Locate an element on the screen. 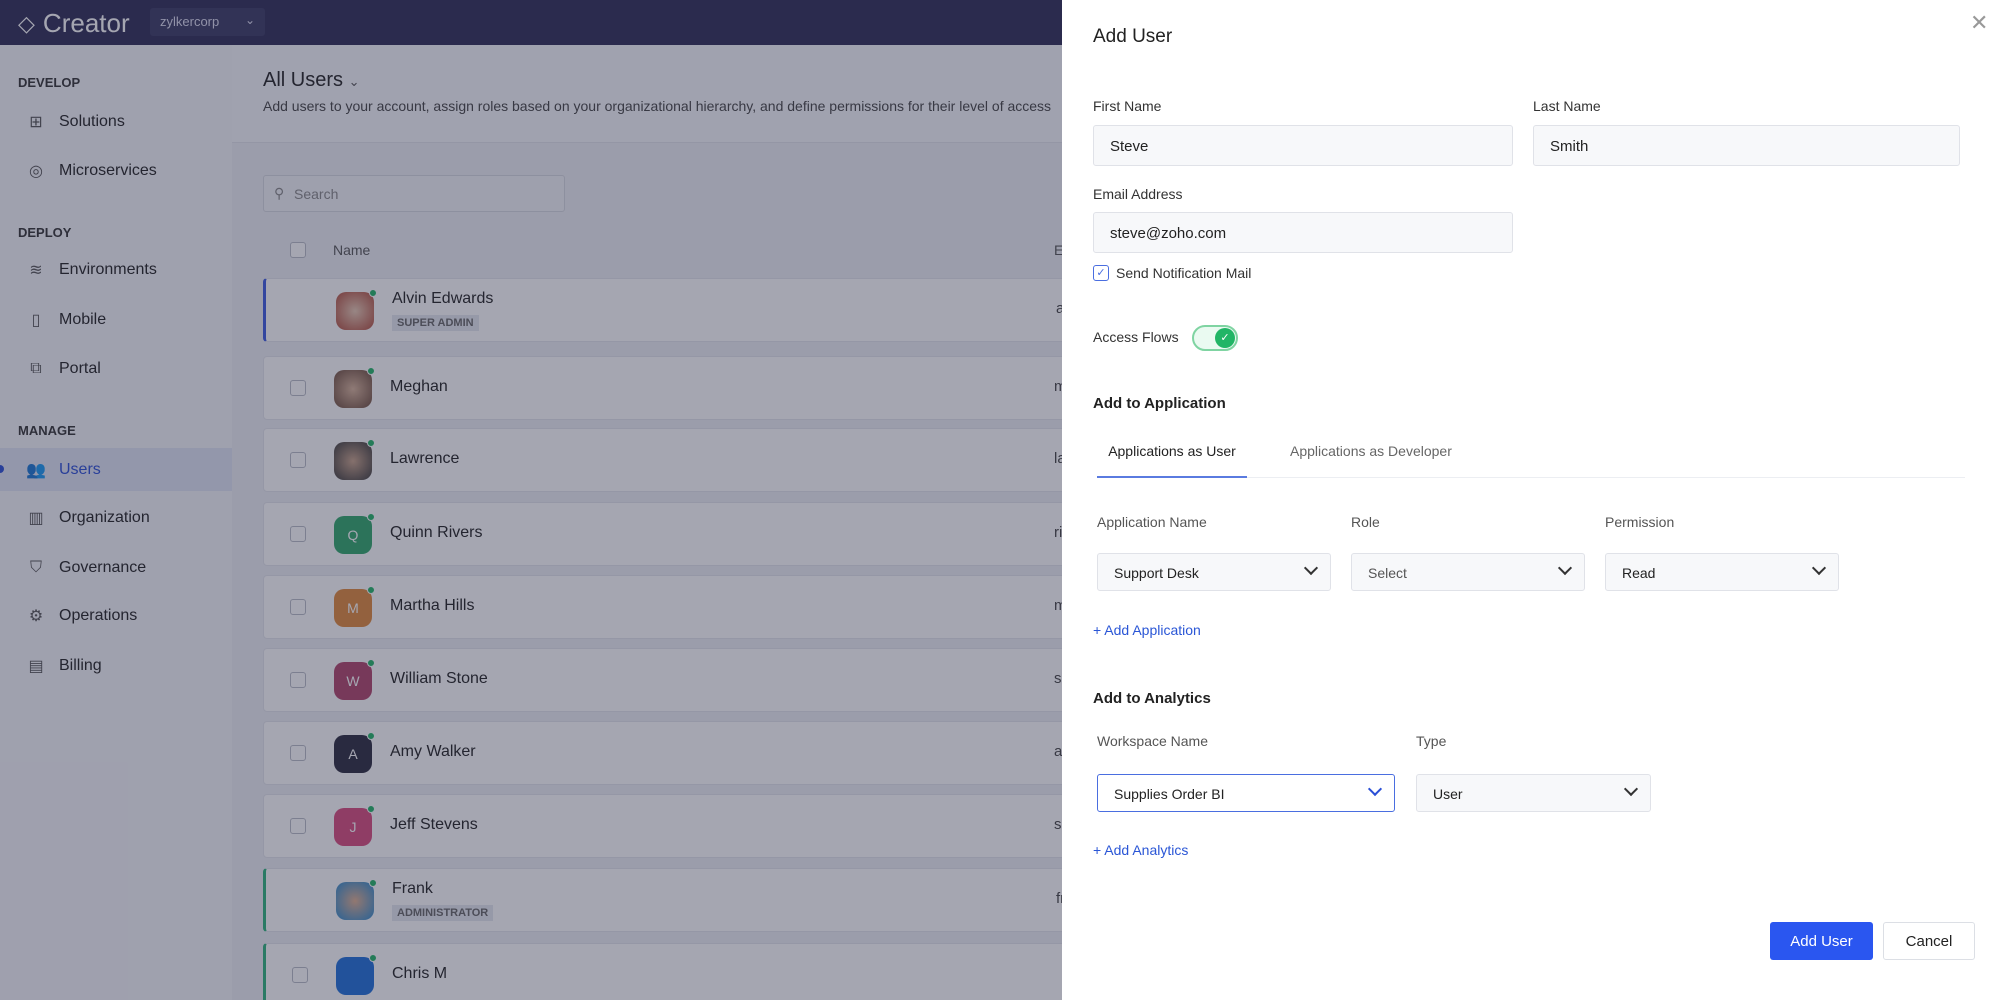 The height and width of the screenshot is (1000, 2000). check-icon: ✓ is located at coordinates (1225, 338).